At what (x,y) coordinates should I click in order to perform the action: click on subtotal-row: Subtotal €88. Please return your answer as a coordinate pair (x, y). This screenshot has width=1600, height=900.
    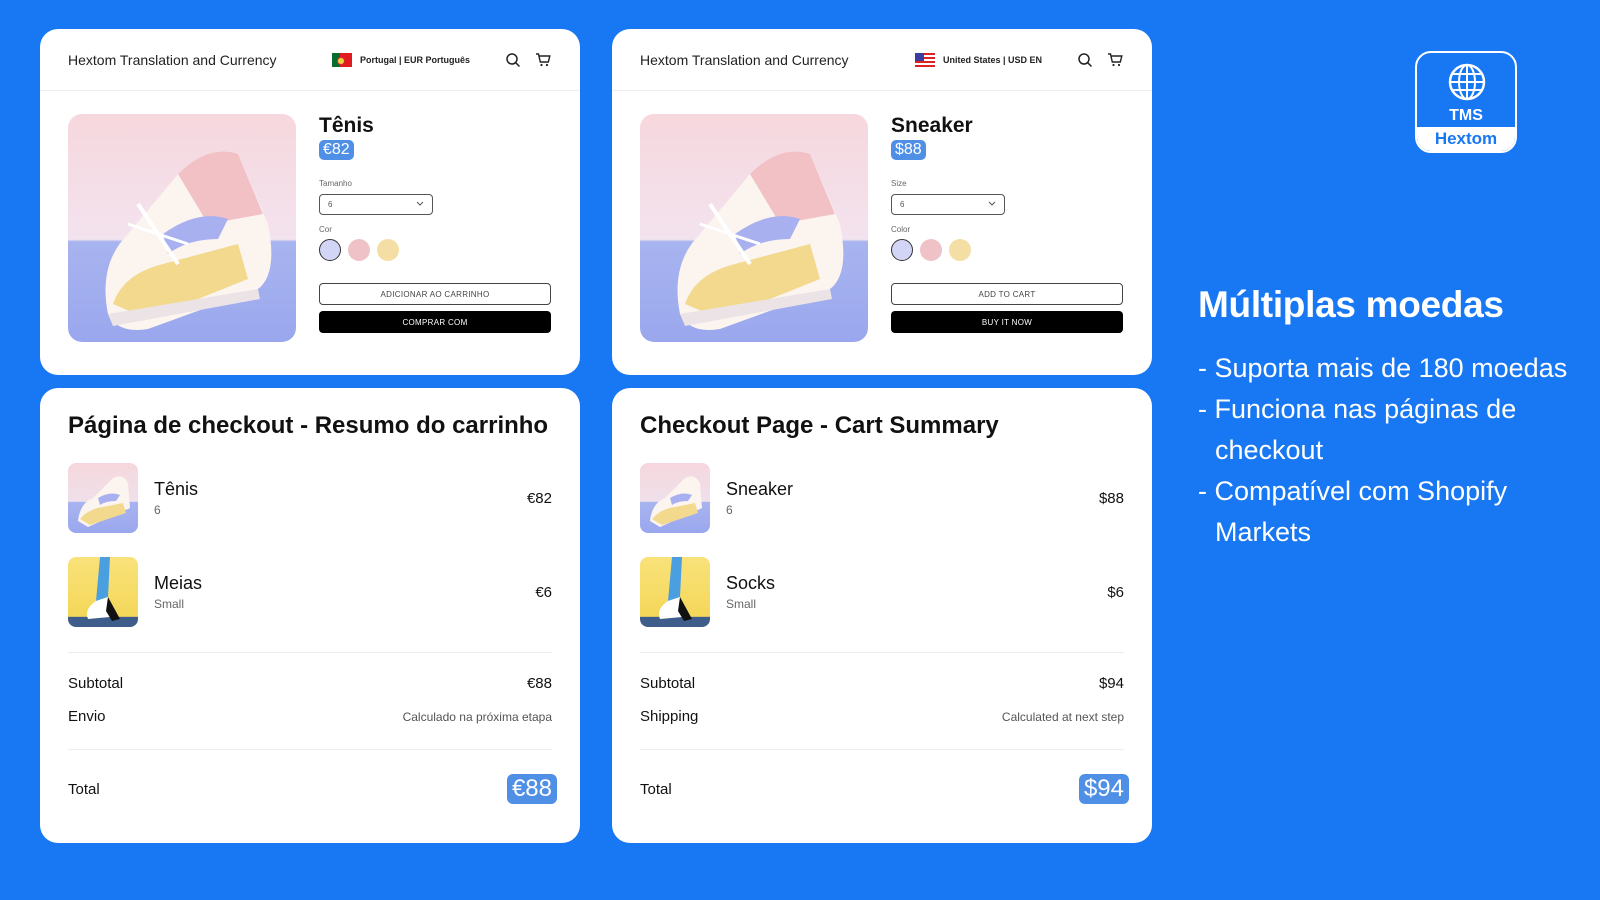
    Looking at the image, I should click on (310, 683).